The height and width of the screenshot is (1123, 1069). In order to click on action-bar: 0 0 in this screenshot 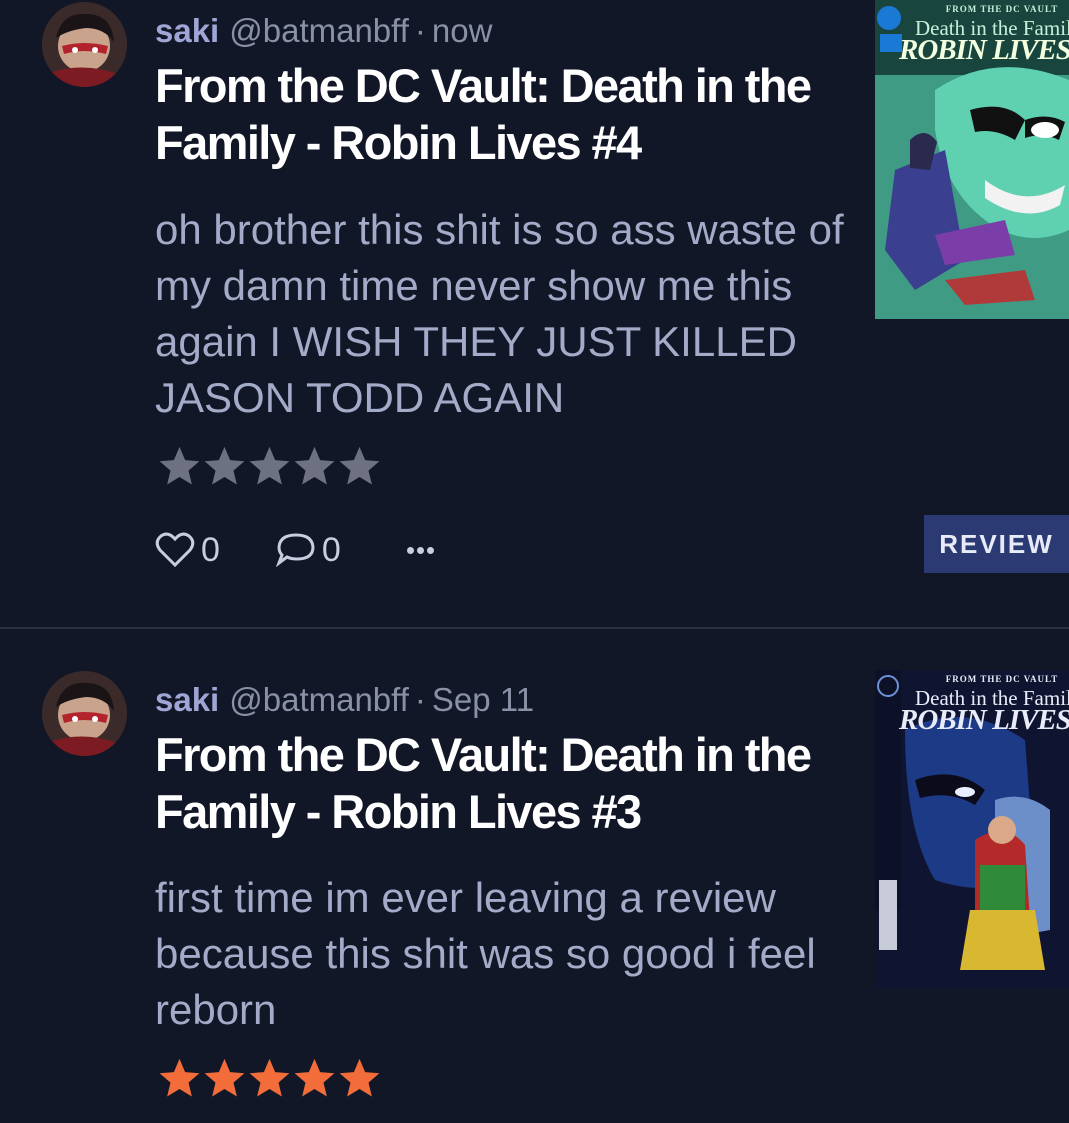, I will do `click(294, 550)`.